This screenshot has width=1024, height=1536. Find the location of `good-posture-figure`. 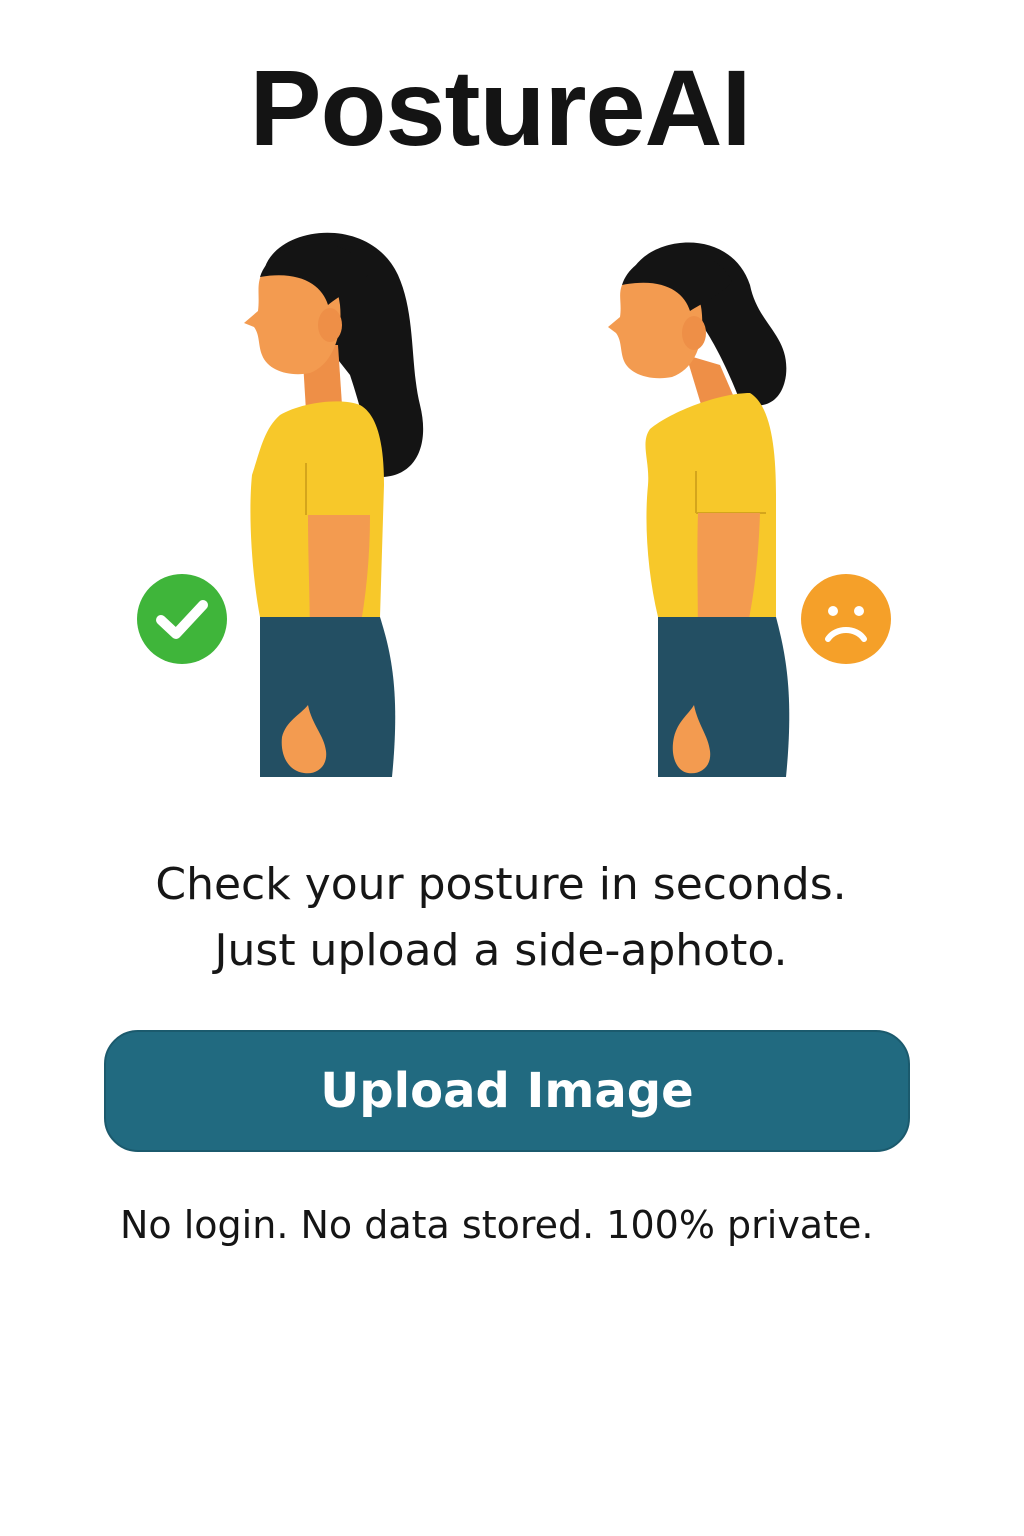

good-posture-figure is located at coordinates (350, 502).